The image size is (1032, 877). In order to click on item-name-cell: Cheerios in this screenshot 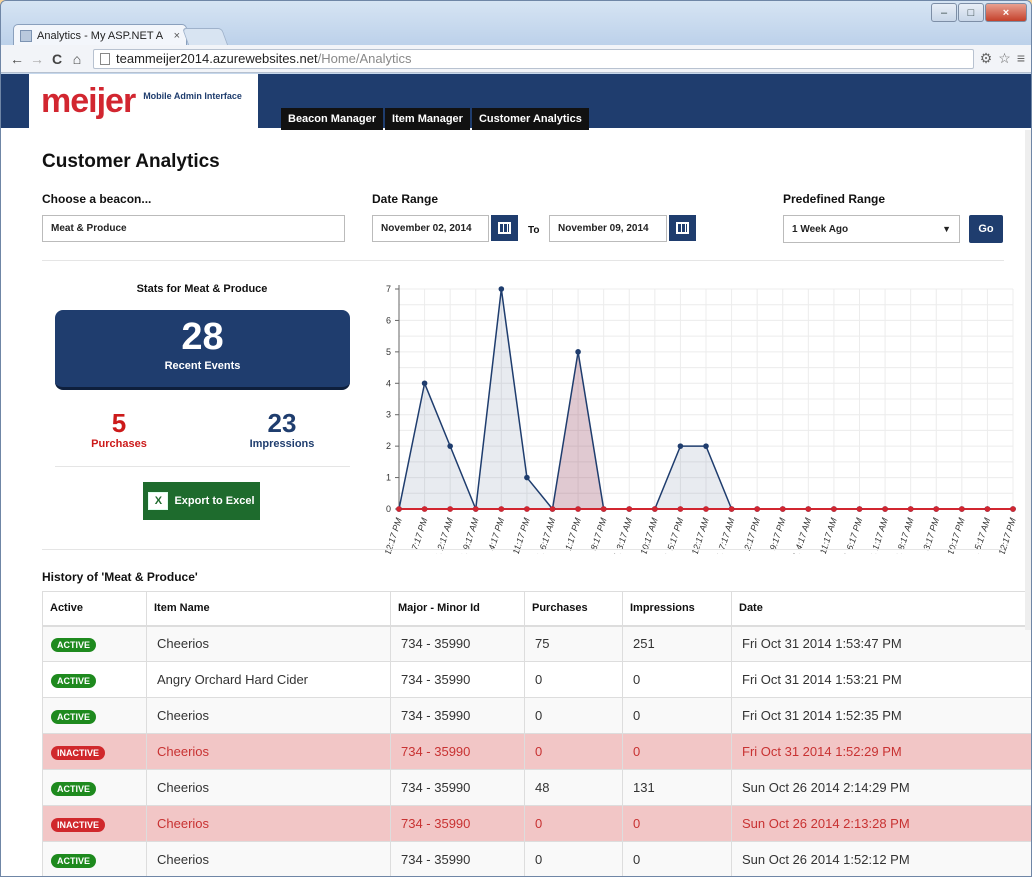, I will do `click(268, 787)`.